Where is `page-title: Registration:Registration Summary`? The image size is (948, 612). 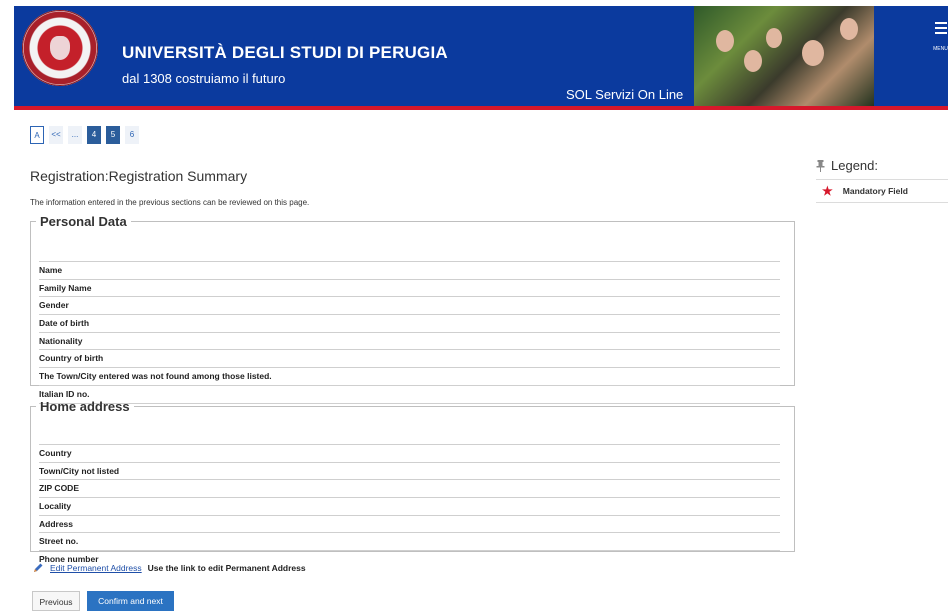
page-title: Registration:Registration Summary is located at coordinates (139, 176).